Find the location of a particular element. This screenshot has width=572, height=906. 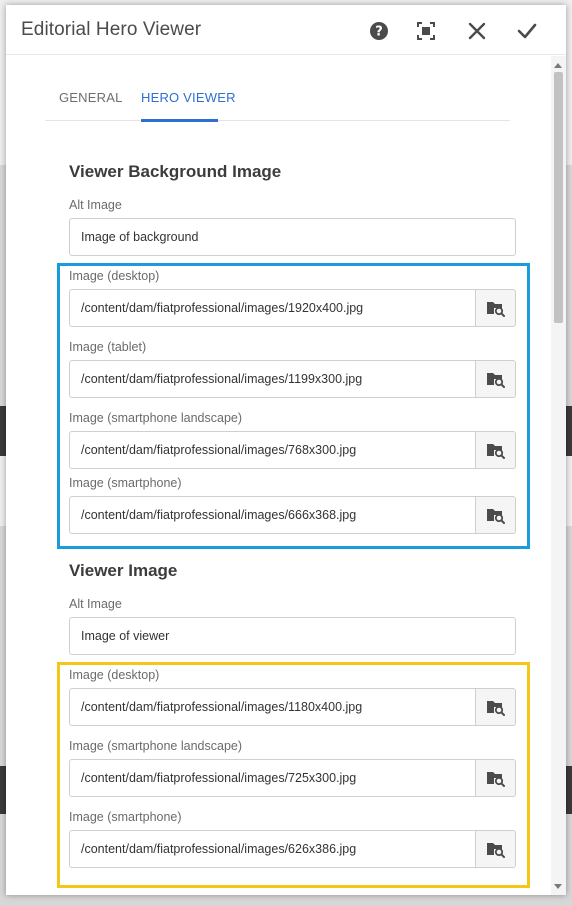

close-button is located at coordinates (477, 31).